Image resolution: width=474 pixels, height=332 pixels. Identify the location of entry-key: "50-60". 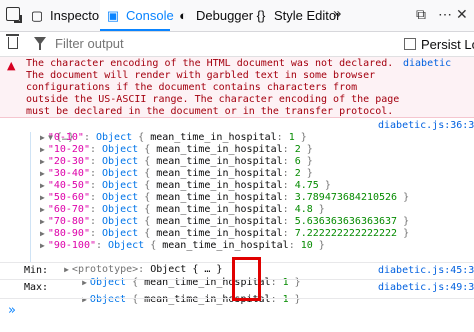
(68, 197).